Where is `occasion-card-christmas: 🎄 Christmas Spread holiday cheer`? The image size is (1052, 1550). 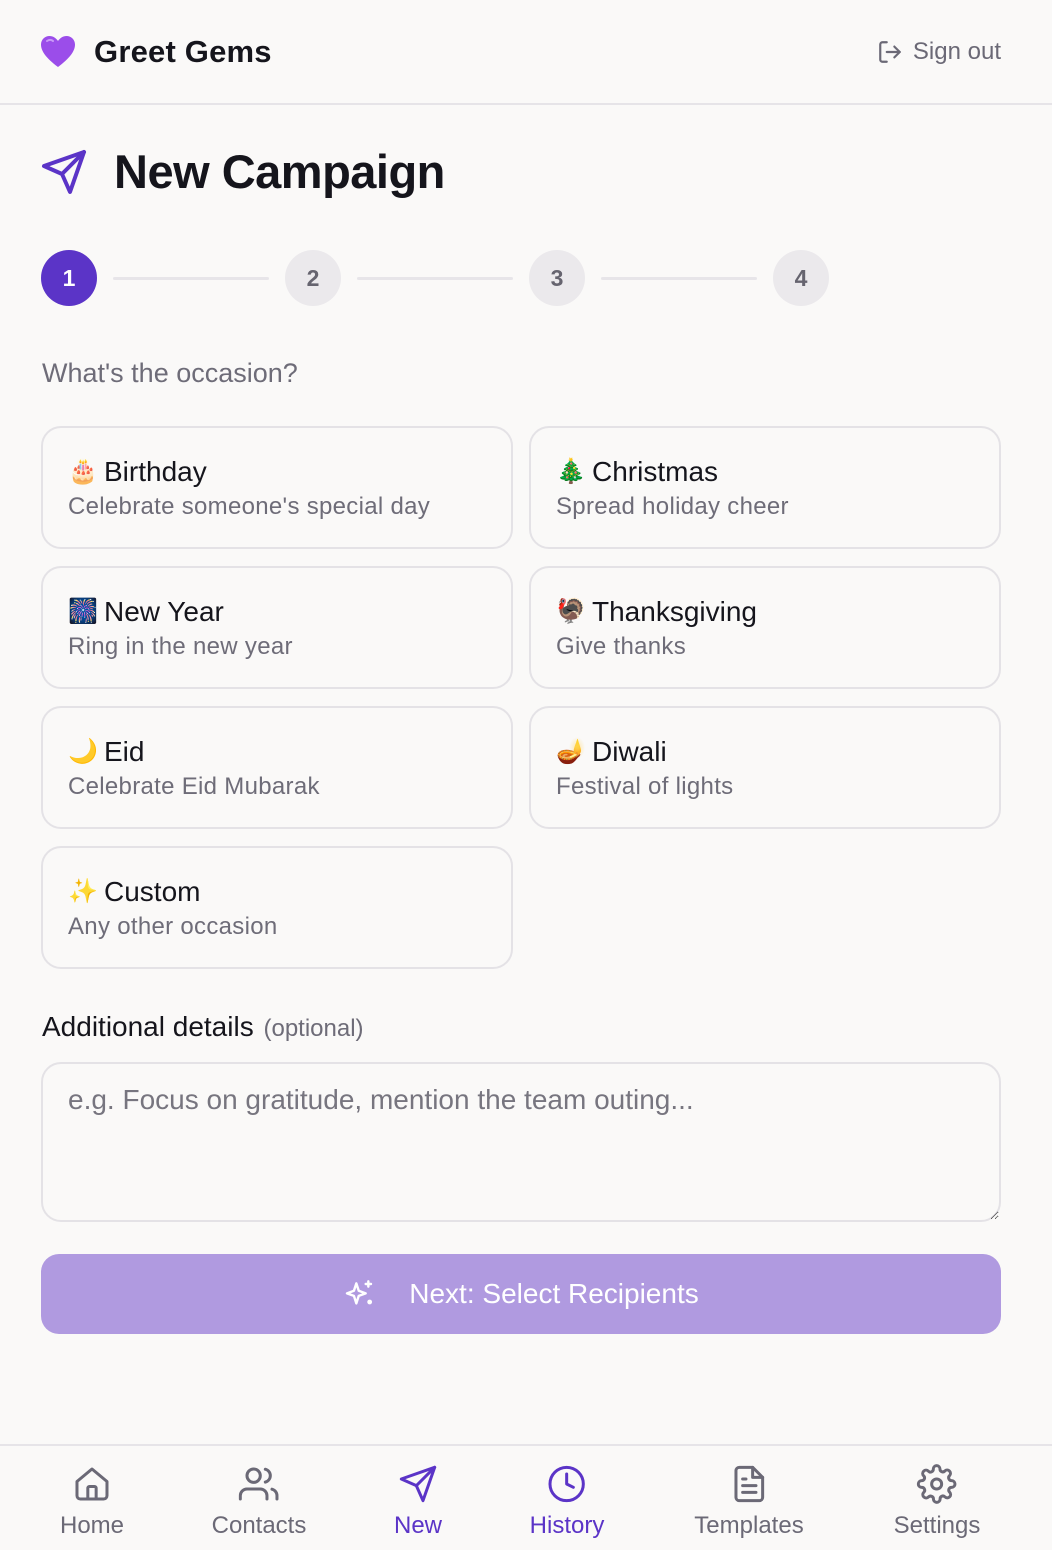 occasion-card-christmas: 🎄 Christmas Spread holiday cheer is located at coordinates (765, 487).